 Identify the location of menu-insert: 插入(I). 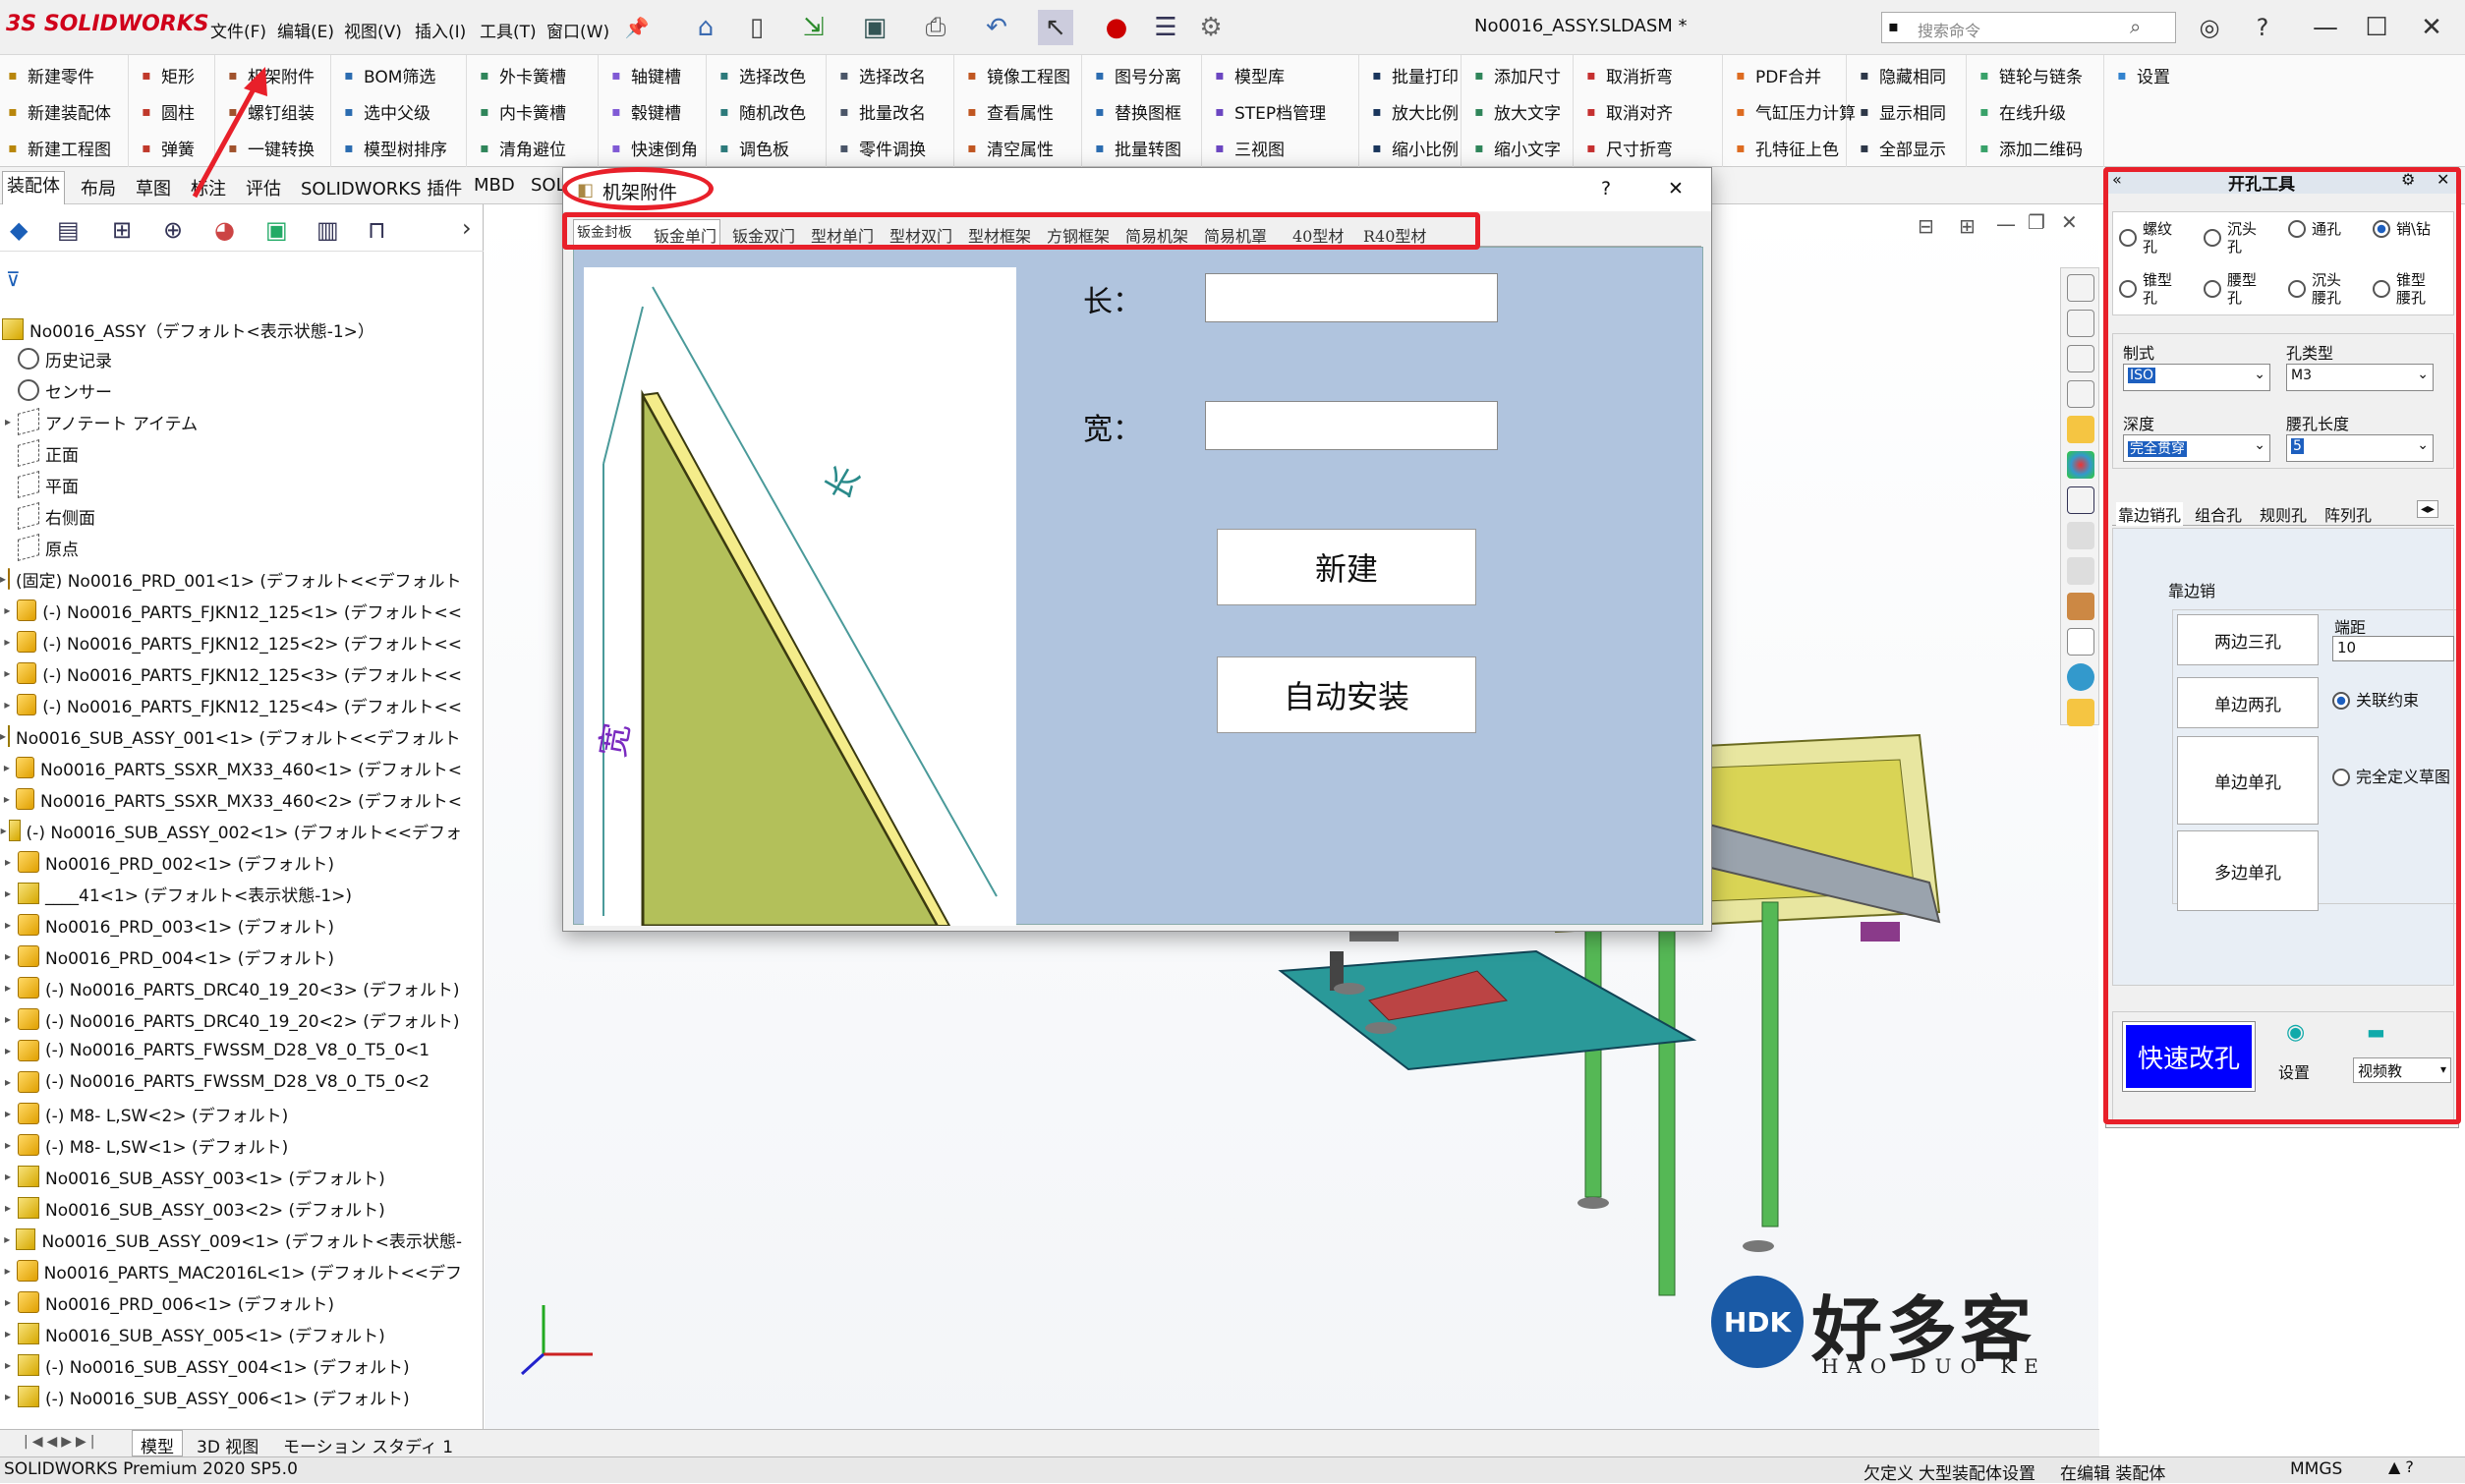
(440, 30).